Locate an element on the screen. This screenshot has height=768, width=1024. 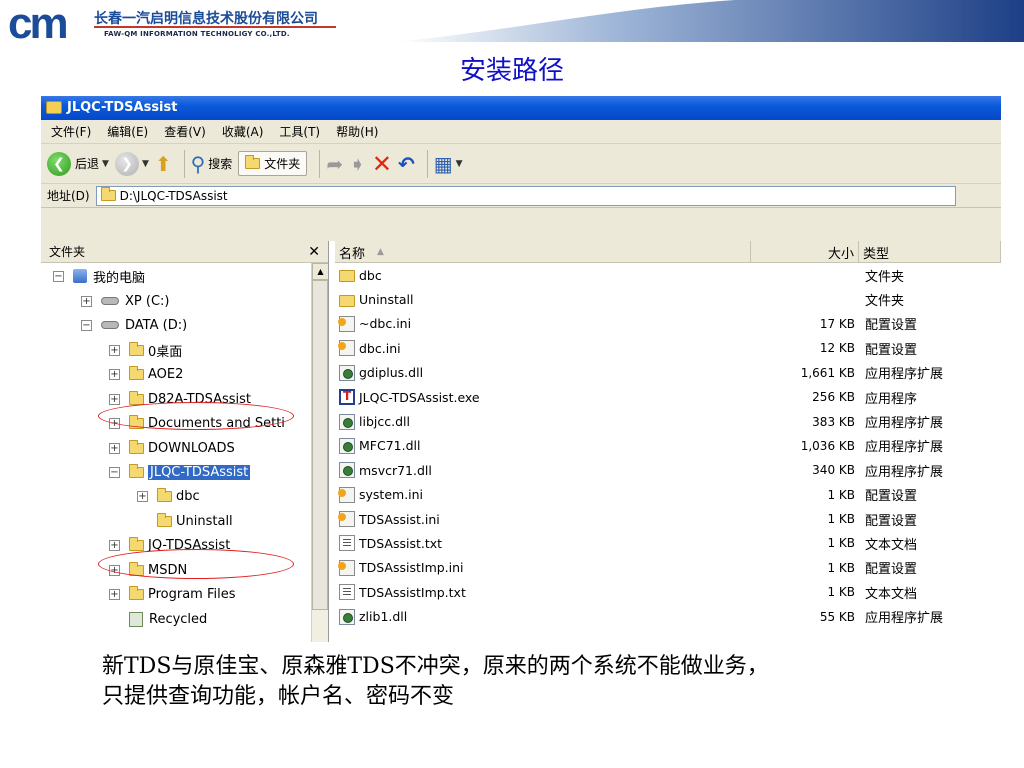
file-row: Uninstall 文件夹 is located at coordinates (668, 299).